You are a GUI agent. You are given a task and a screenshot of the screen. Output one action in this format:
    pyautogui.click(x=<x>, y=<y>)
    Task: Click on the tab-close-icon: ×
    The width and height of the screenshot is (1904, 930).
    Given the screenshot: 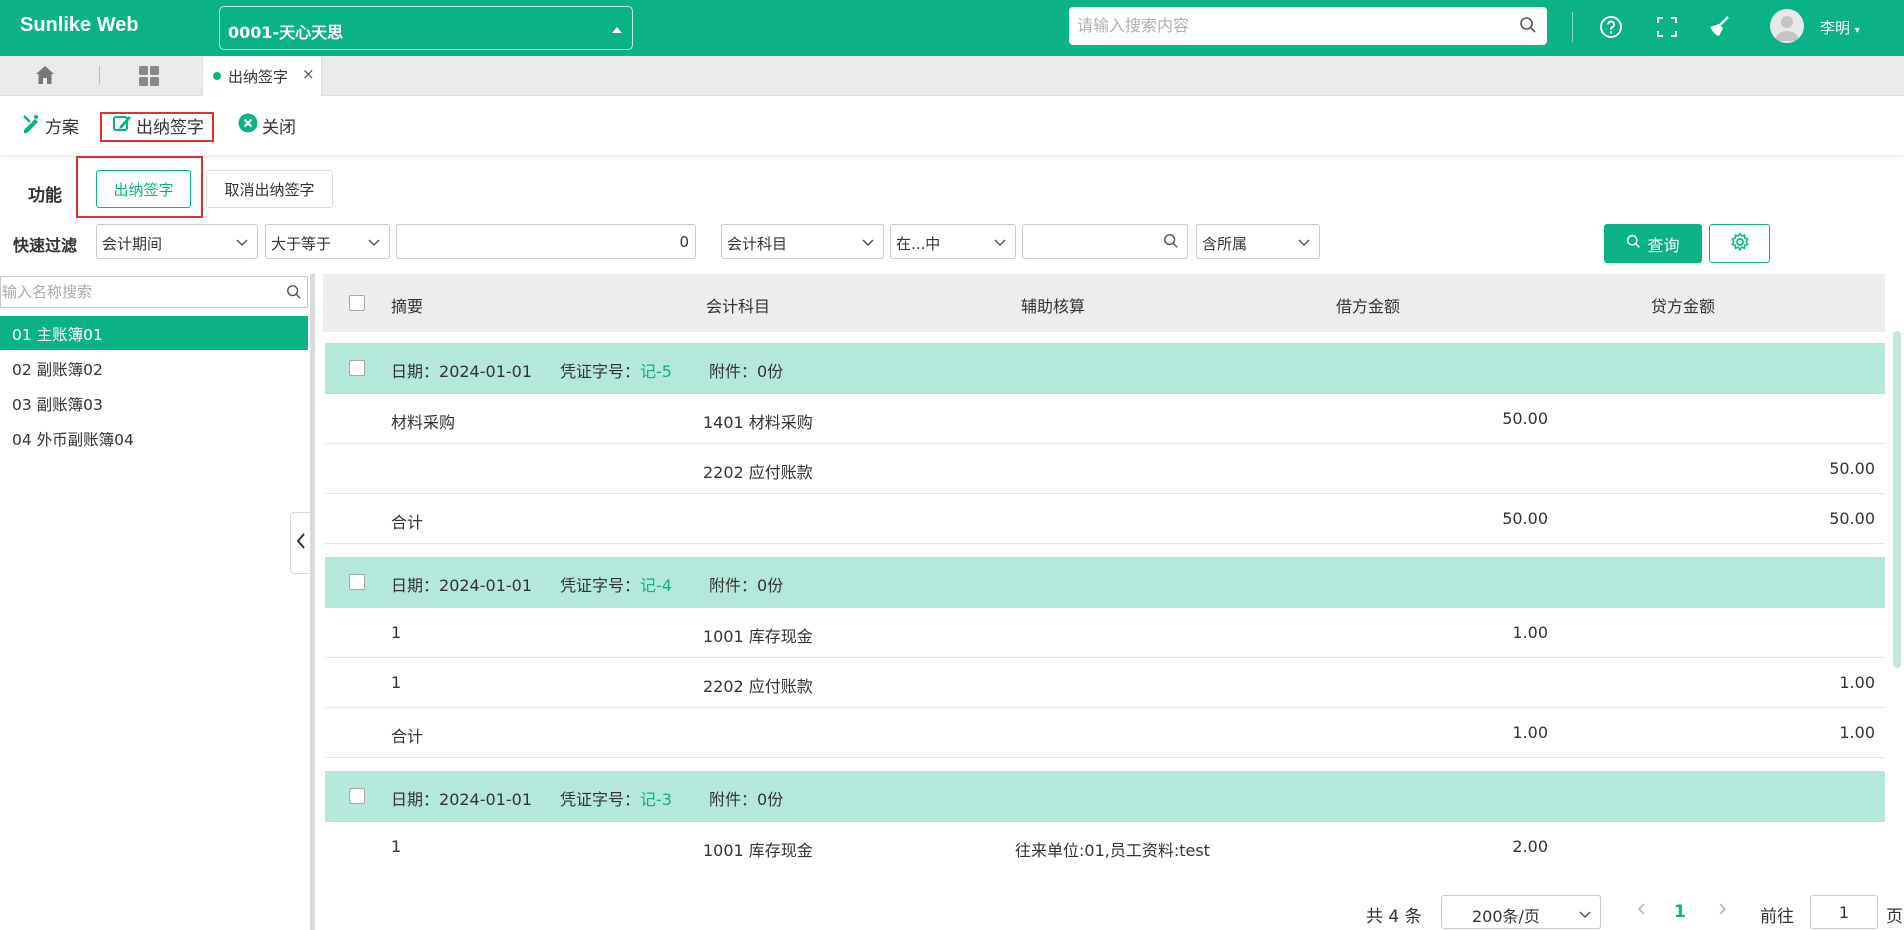 What is the action you would take?
    pyautogui.click(x=308, y=74)
    